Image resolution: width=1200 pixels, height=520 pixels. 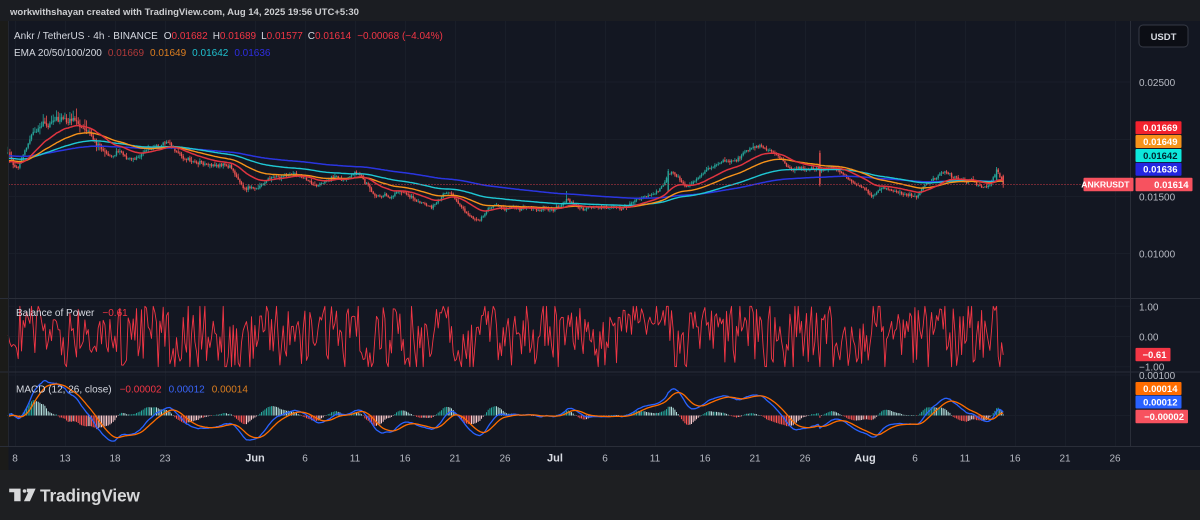 I want to click on svg-text: 0.00100, so click(x=1157, y=376).